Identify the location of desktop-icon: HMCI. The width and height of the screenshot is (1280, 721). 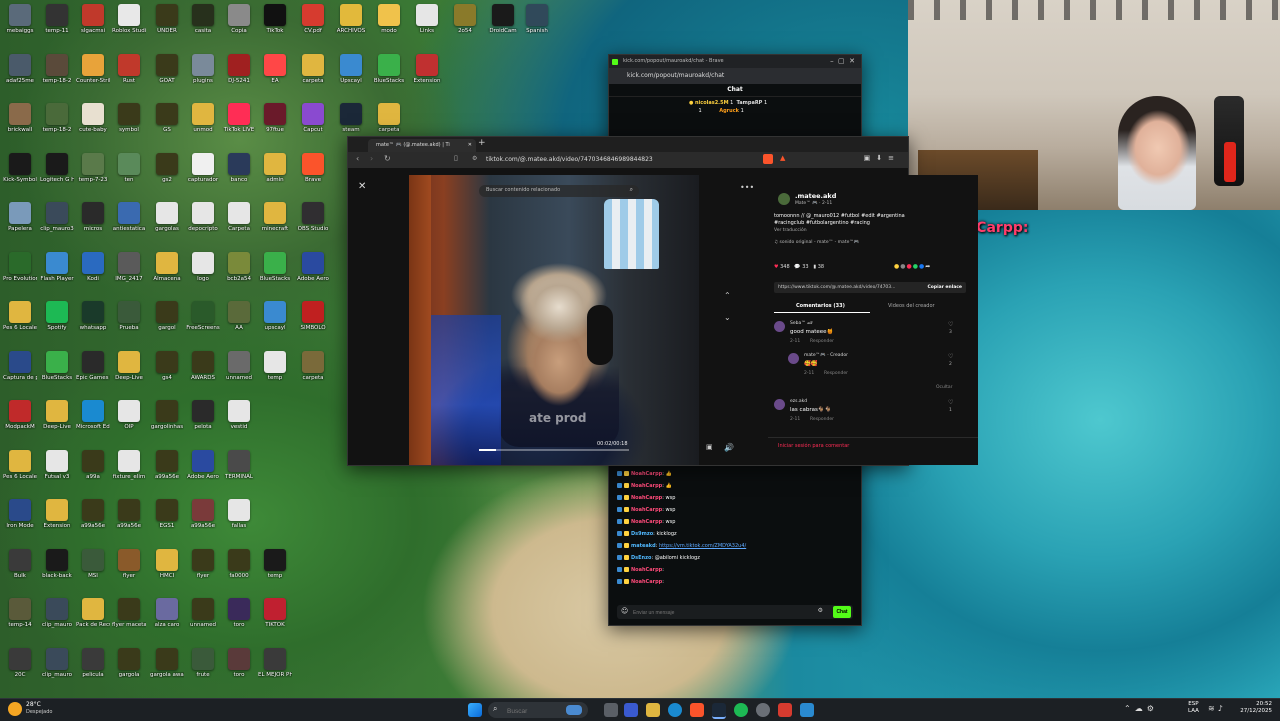
(167, 568).